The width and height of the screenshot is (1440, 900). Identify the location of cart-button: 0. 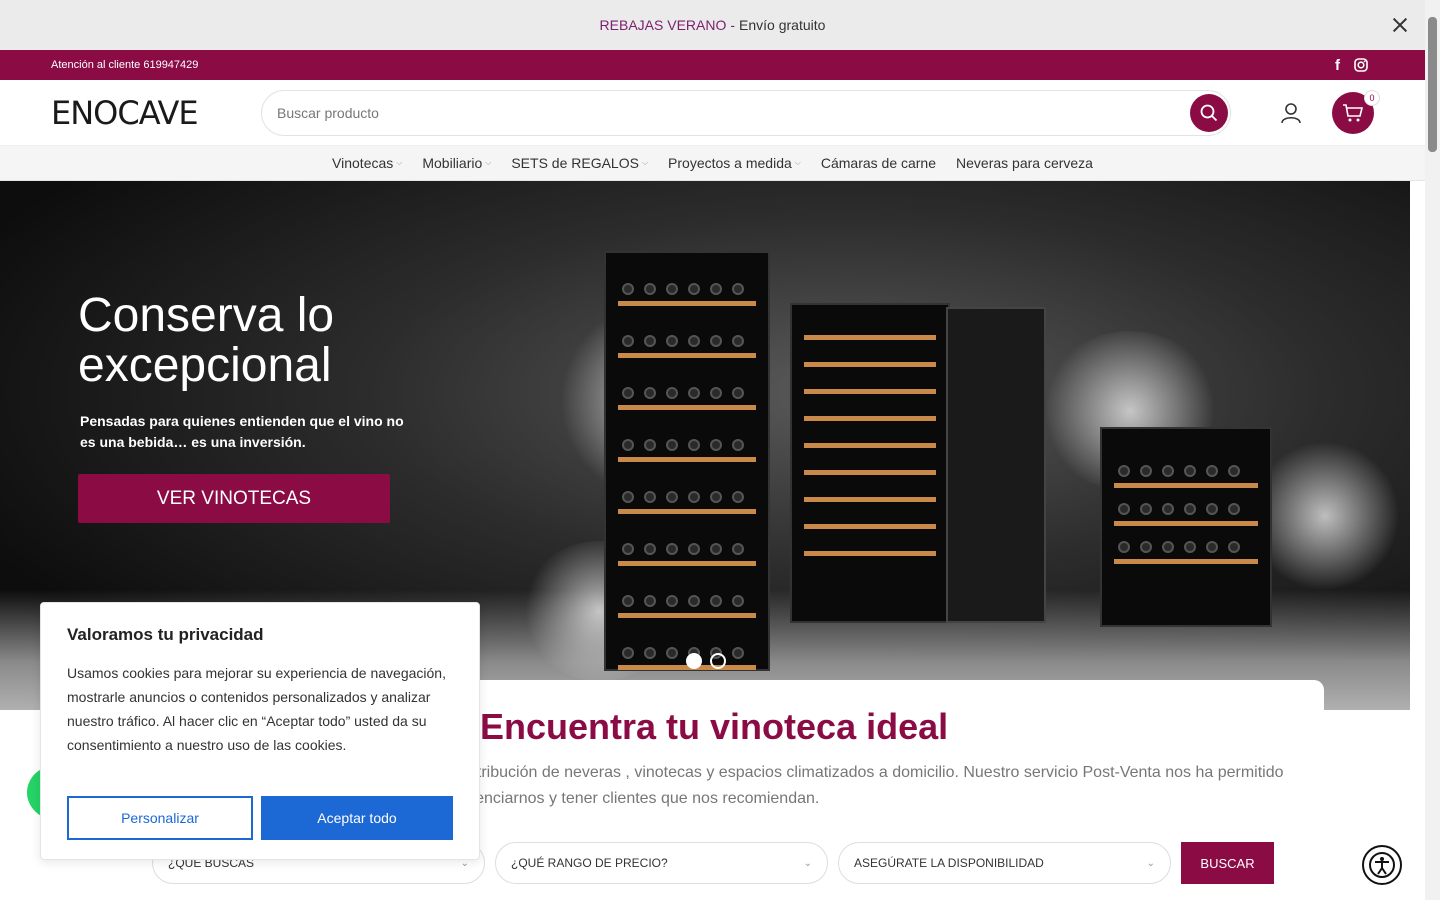
(1356, 112).